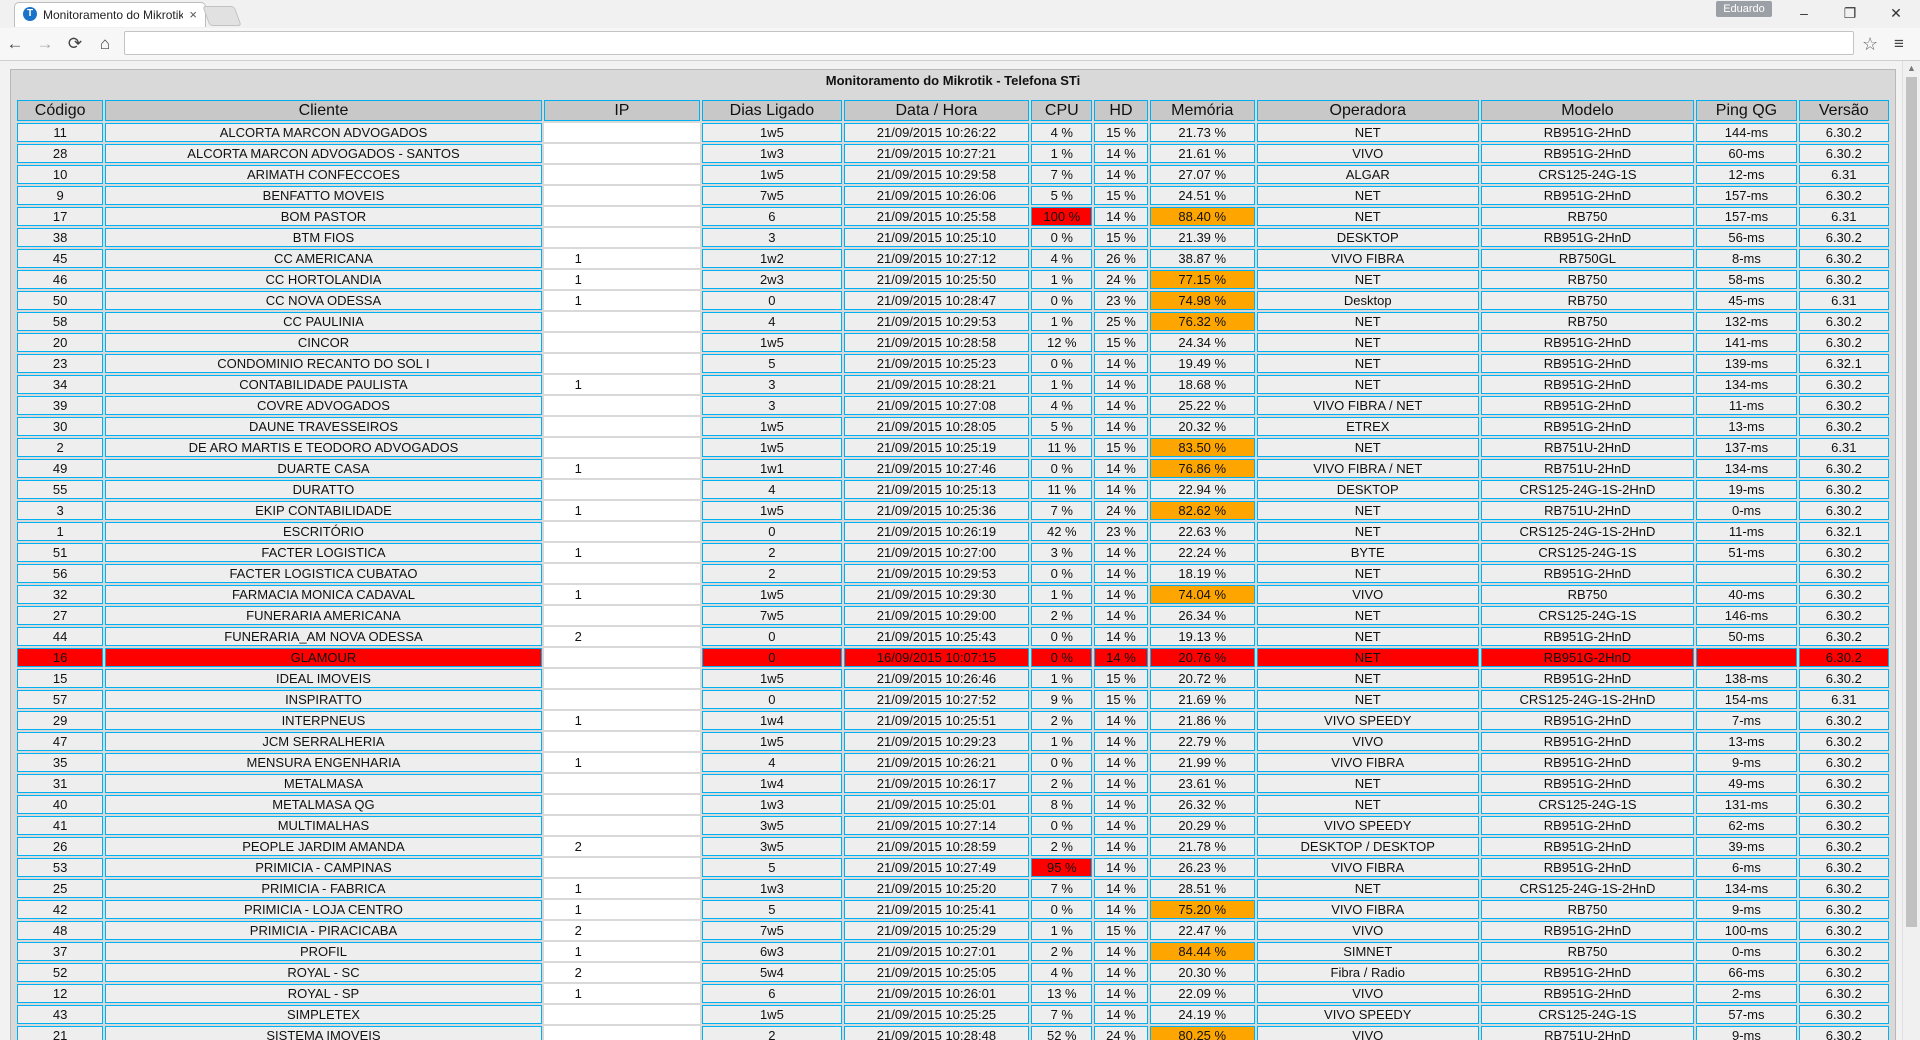 The image size is (1920, 1040). What do you see at coordinates (15, 44) in the screenshot?
I see `back-icon: ←` at bounding box center [15, 44].